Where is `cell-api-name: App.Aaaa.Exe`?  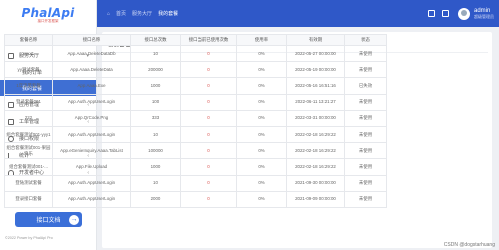 cell-api-name: App.Aaaa.Exe is located at coordinates (91, 86).